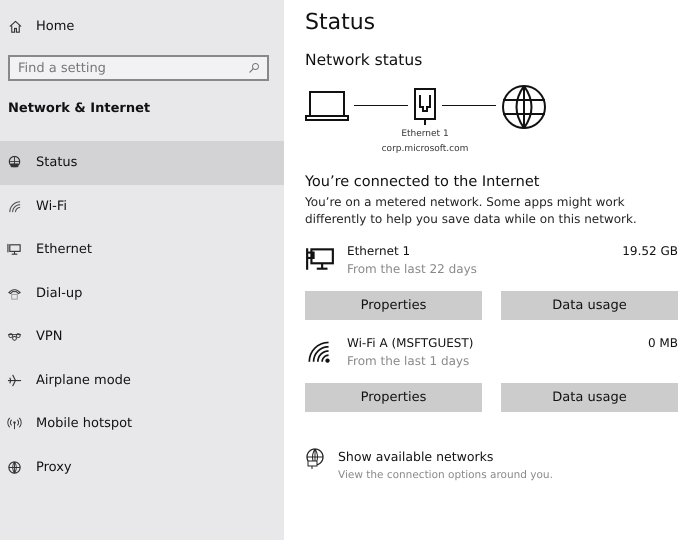  What do you see at coordinates (142, 250) in the screenshot?
I see `nav-item: Ethernet` at bounding box center [142, 250].